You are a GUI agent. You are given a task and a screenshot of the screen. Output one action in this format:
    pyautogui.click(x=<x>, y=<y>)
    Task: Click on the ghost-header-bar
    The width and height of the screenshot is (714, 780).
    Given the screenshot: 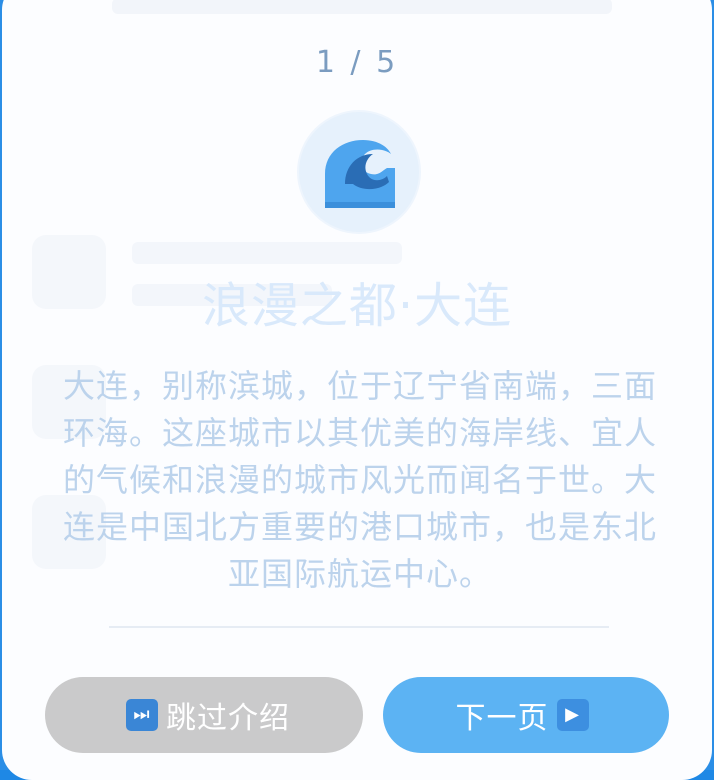 What is the action you would take?
    pyautogui.click(x=362, y=7)
    